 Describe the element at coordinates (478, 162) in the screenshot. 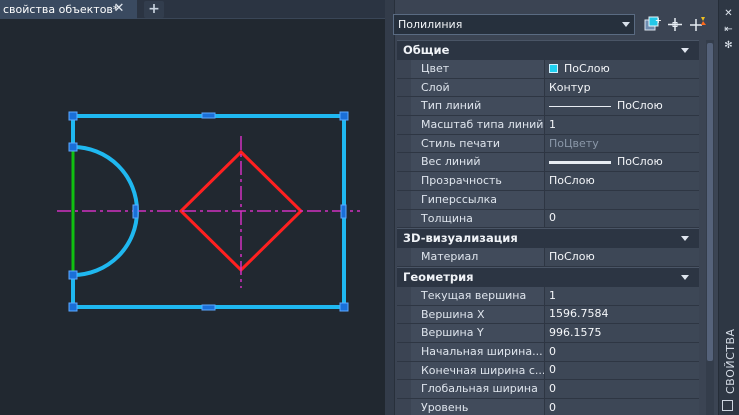

I see `property-name: Вес линий` at that location.